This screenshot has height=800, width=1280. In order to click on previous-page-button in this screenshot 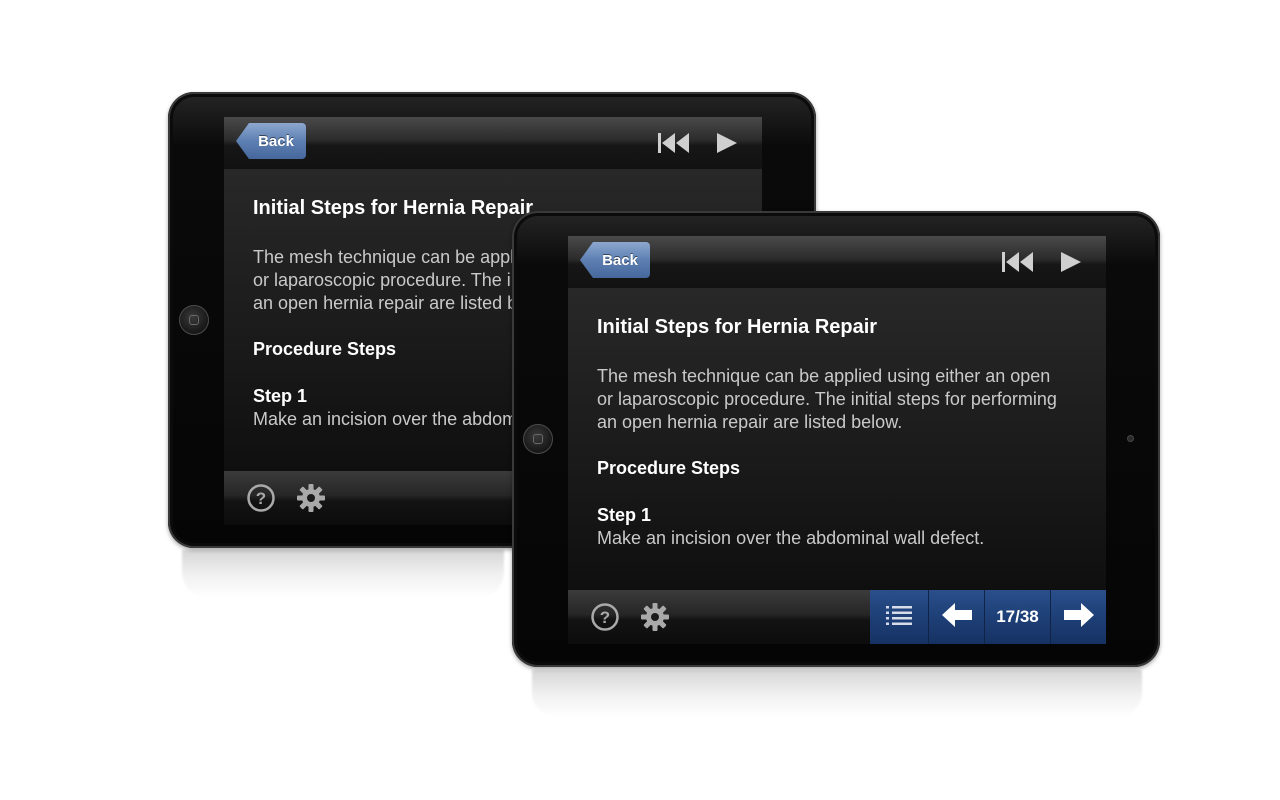, I will do `click(956, 617)`.